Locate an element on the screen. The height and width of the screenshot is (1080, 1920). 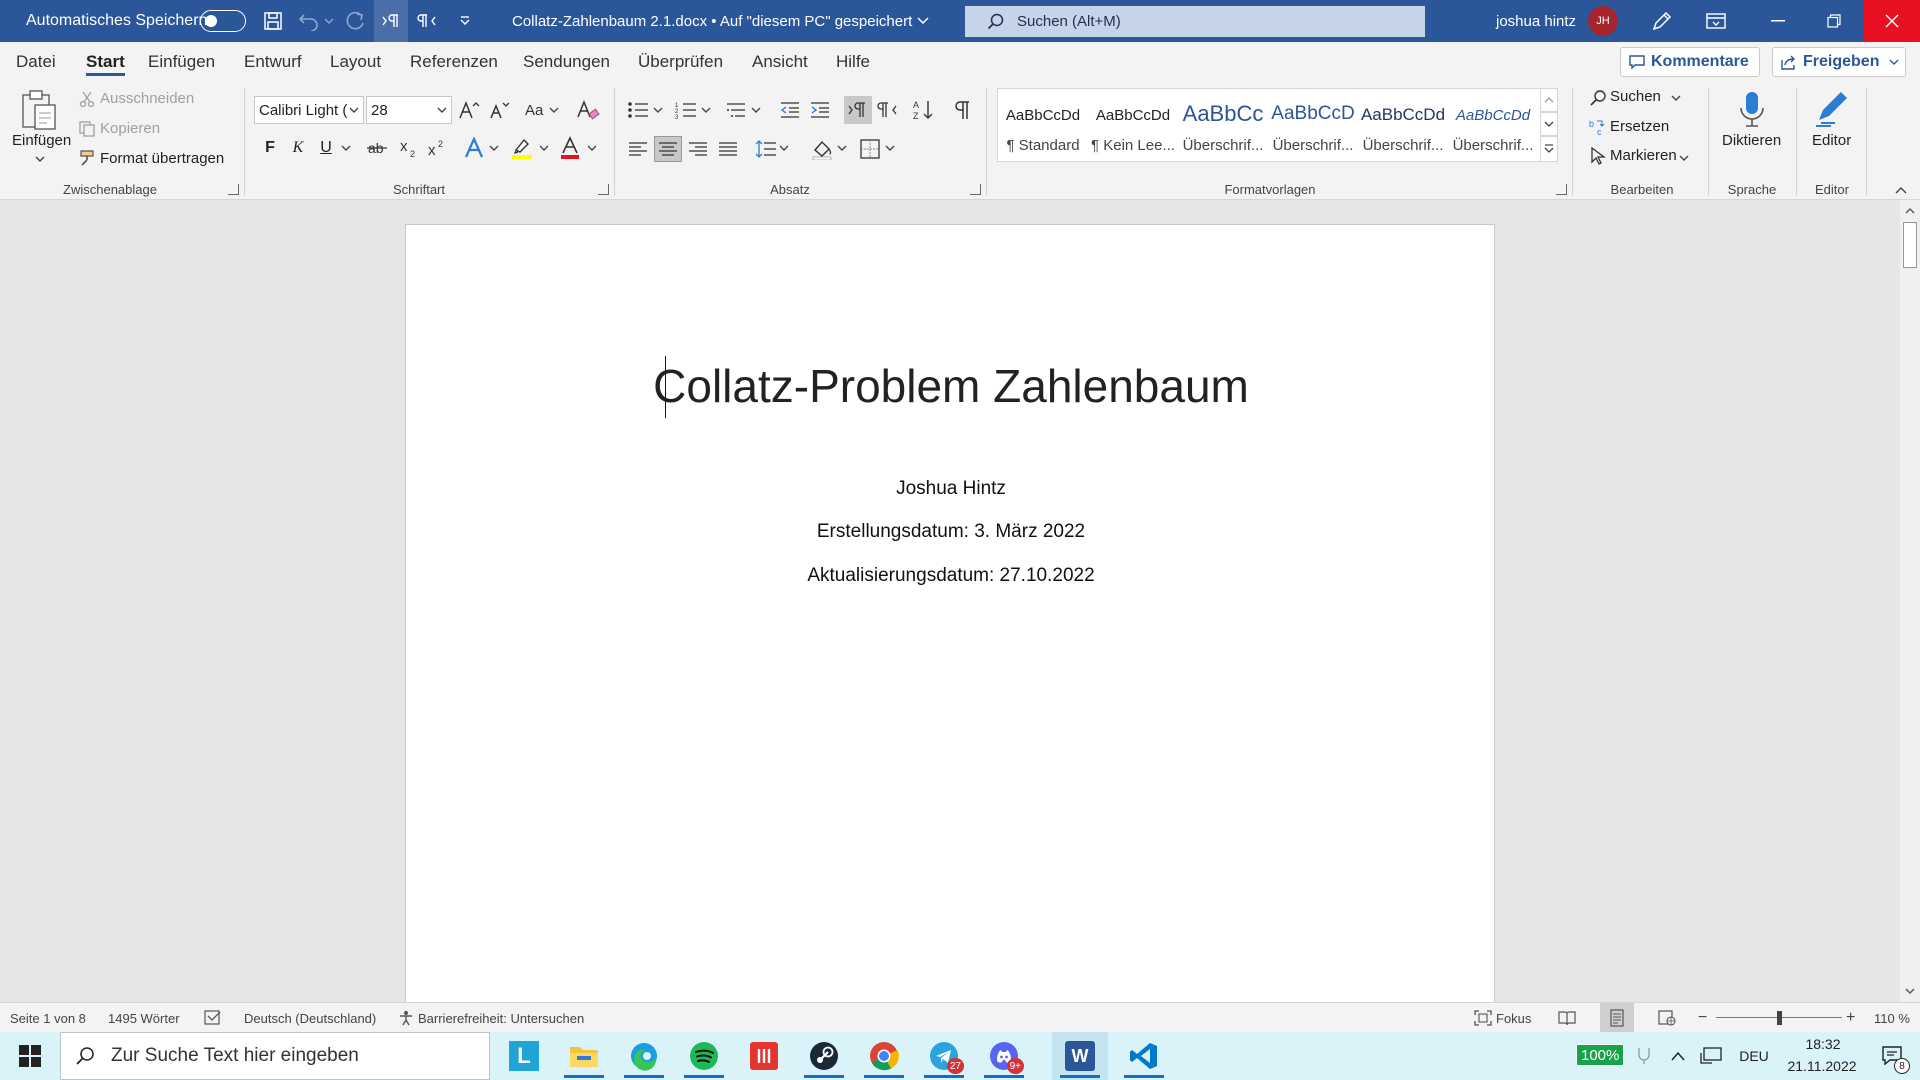
font-size-select: 28 is located at coordinates (409, 110).